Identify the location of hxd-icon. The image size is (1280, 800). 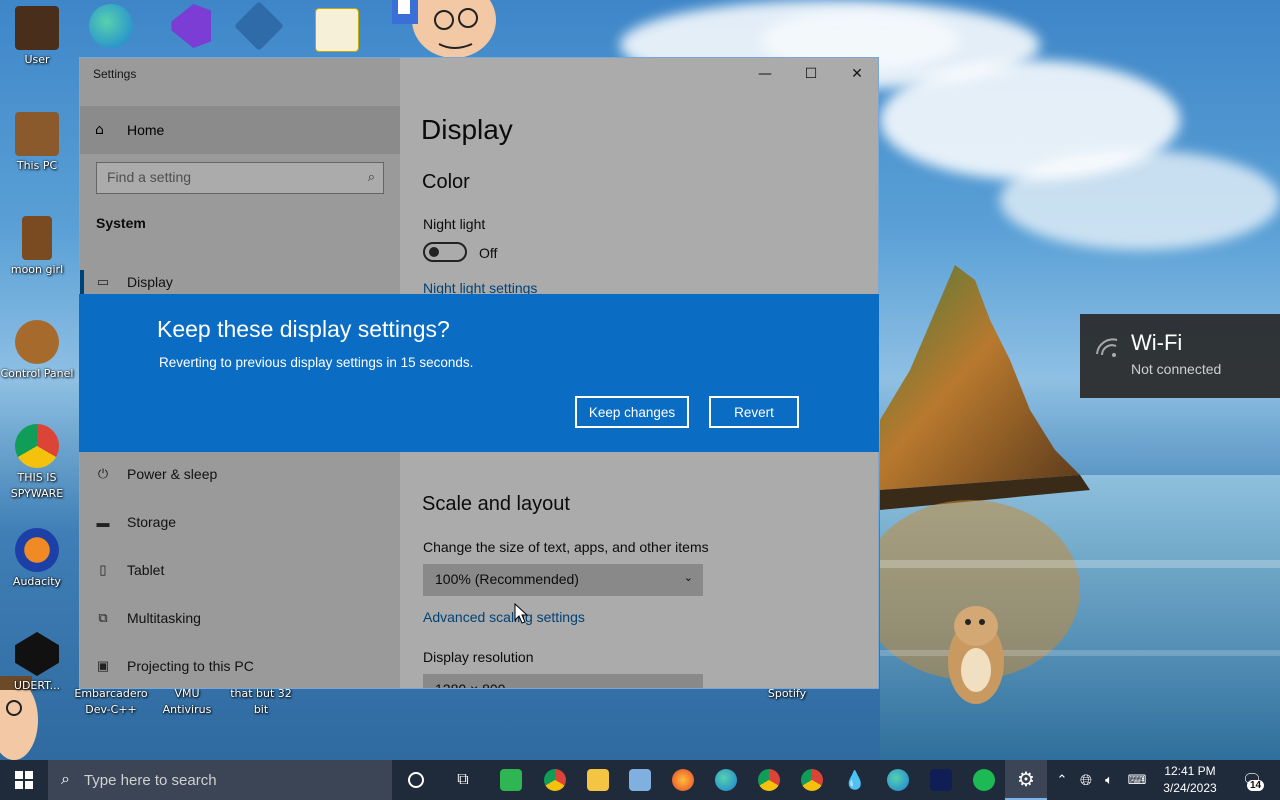
(337, 30).